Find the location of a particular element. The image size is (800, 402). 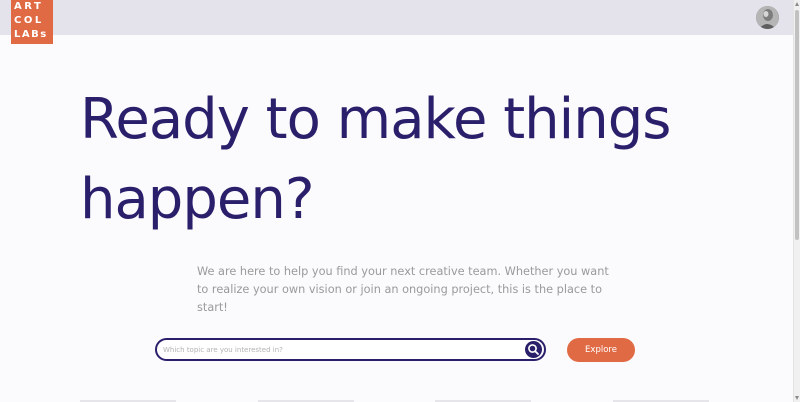

top-bar: ART COL LABs is located at coordinates (396, 22).